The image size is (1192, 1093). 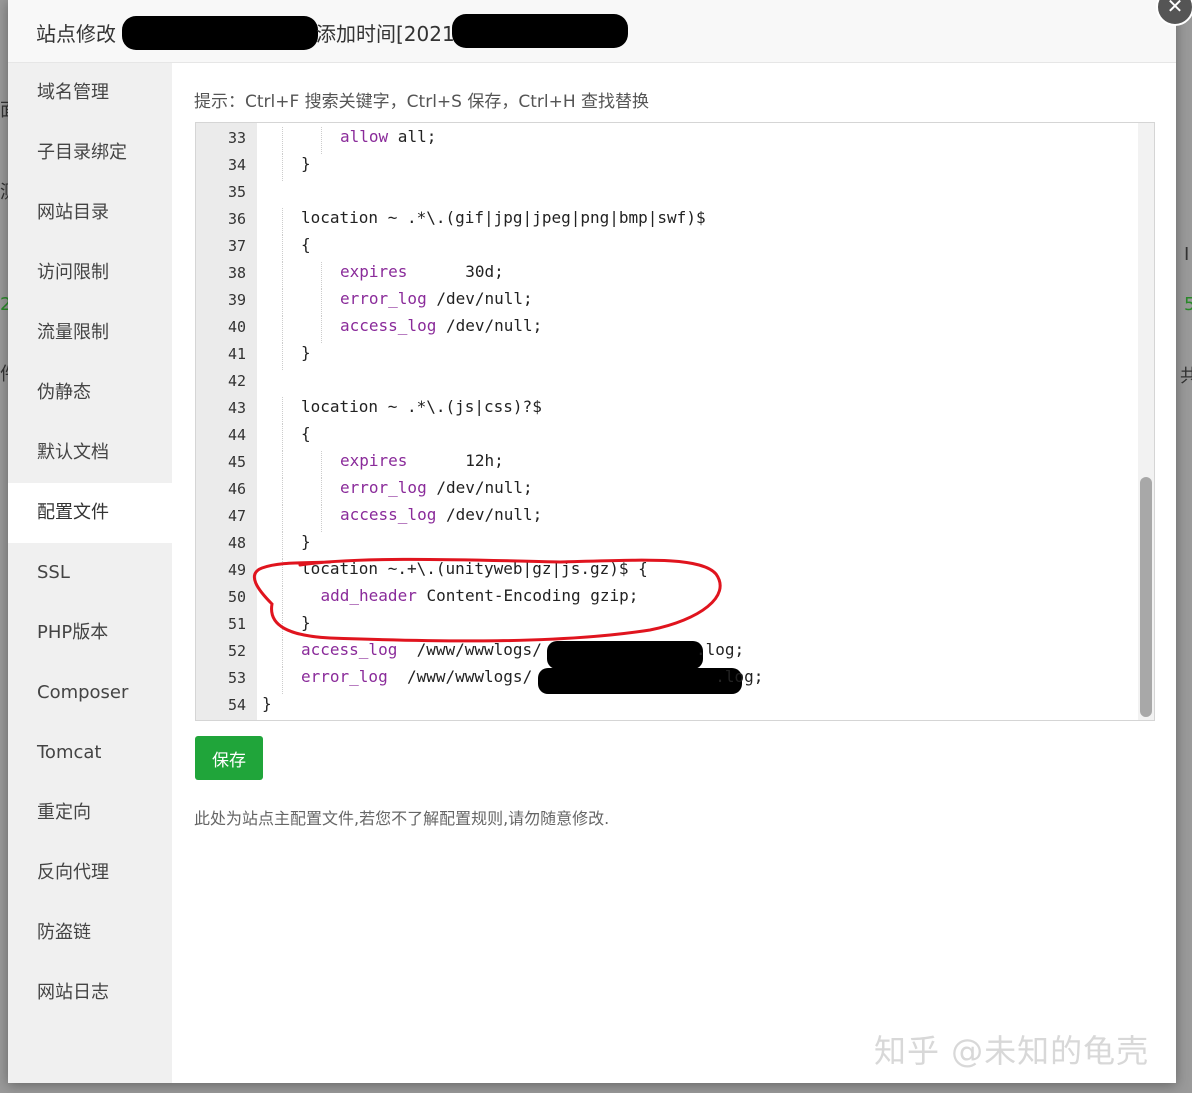 I want to click on code-line: add_header Content-Encoding gzip;, so click(x=479, y=595).